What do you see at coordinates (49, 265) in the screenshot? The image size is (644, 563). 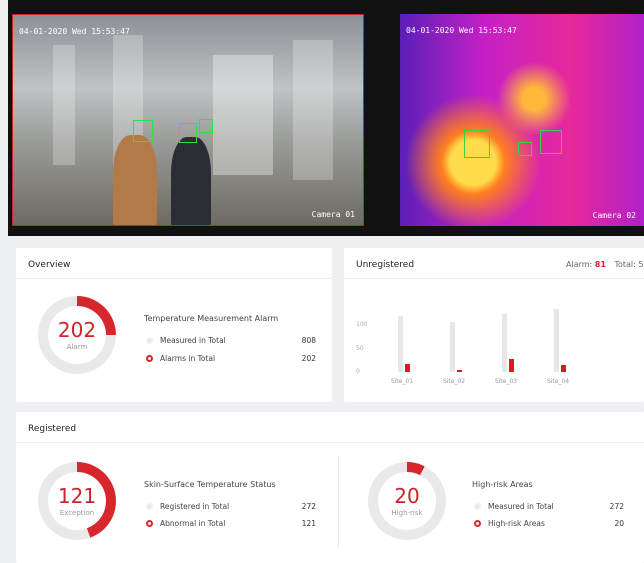 I see `overview-title: Overview` at bounding box center [49, 265].